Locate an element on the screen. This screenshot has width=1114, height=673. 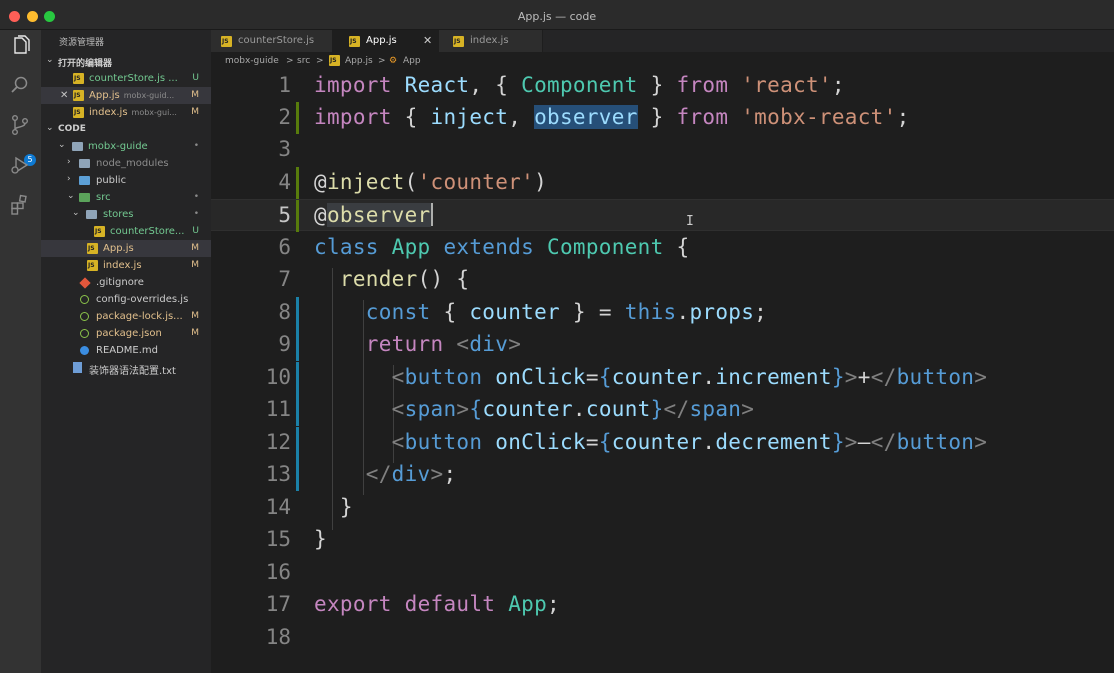
json-file-icon is located at coordinates (84, 316).